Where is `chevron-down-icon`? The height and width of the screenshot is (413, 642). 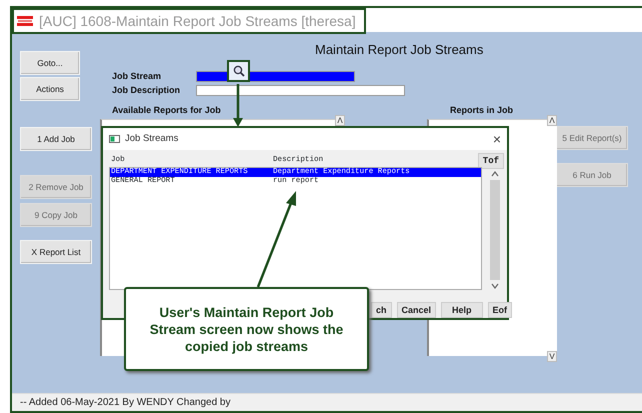 chevron-down-icon is located at coordinates (495, 286).